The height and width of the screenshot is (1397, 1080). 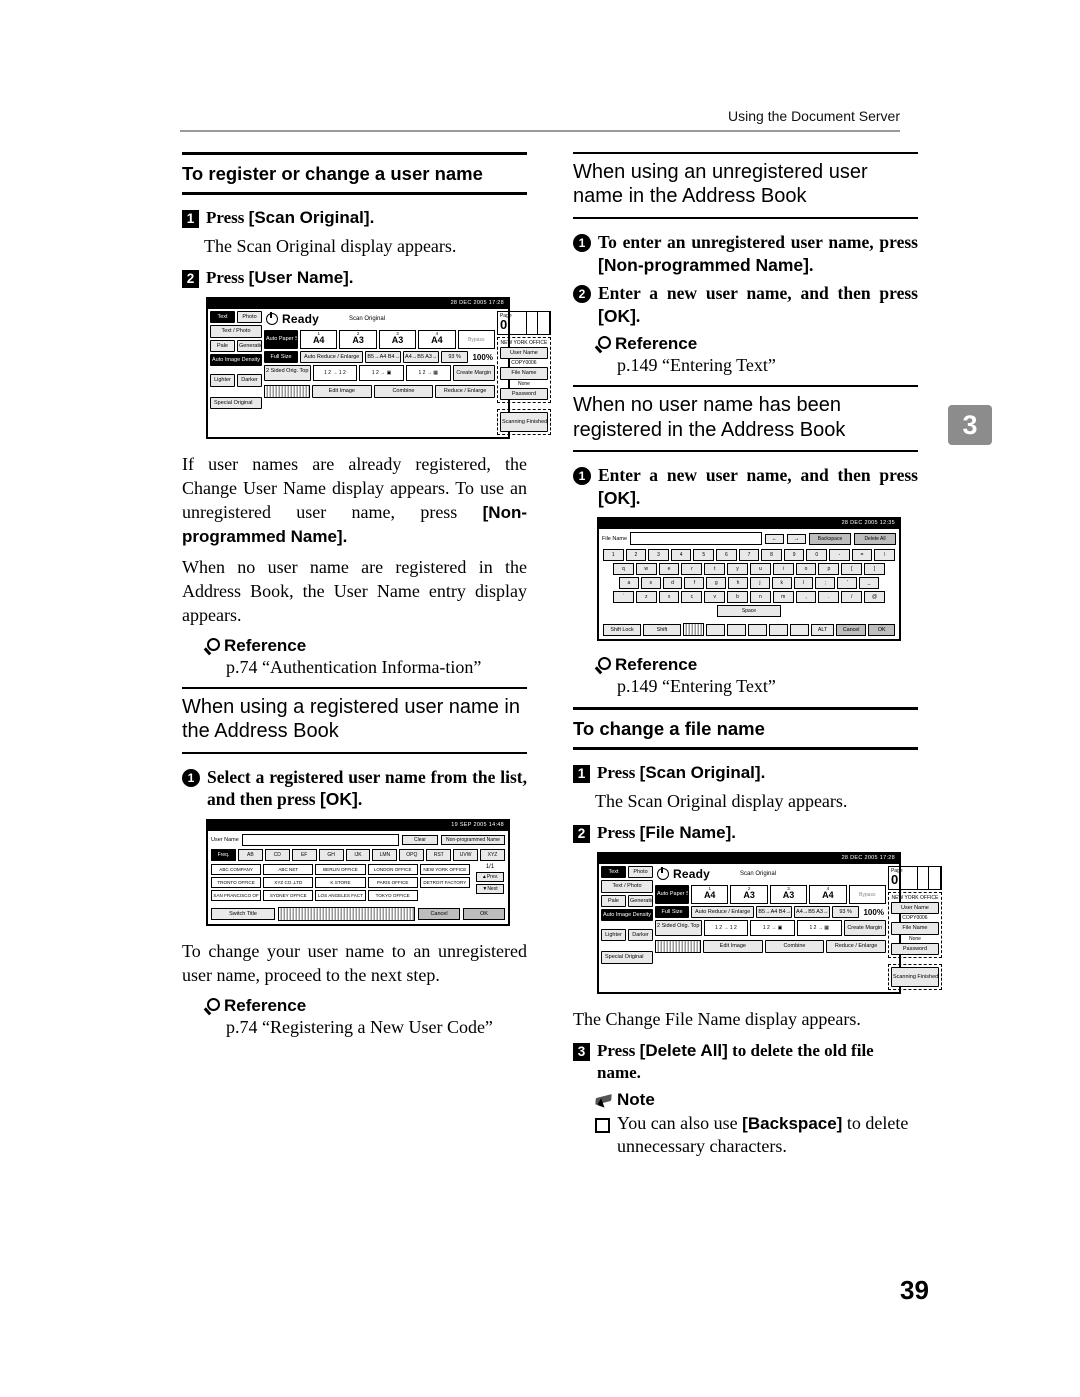 What do you see at coordinates (829, 569) in the screenshot?
I see `key: p` at bounding box center [829, 569].